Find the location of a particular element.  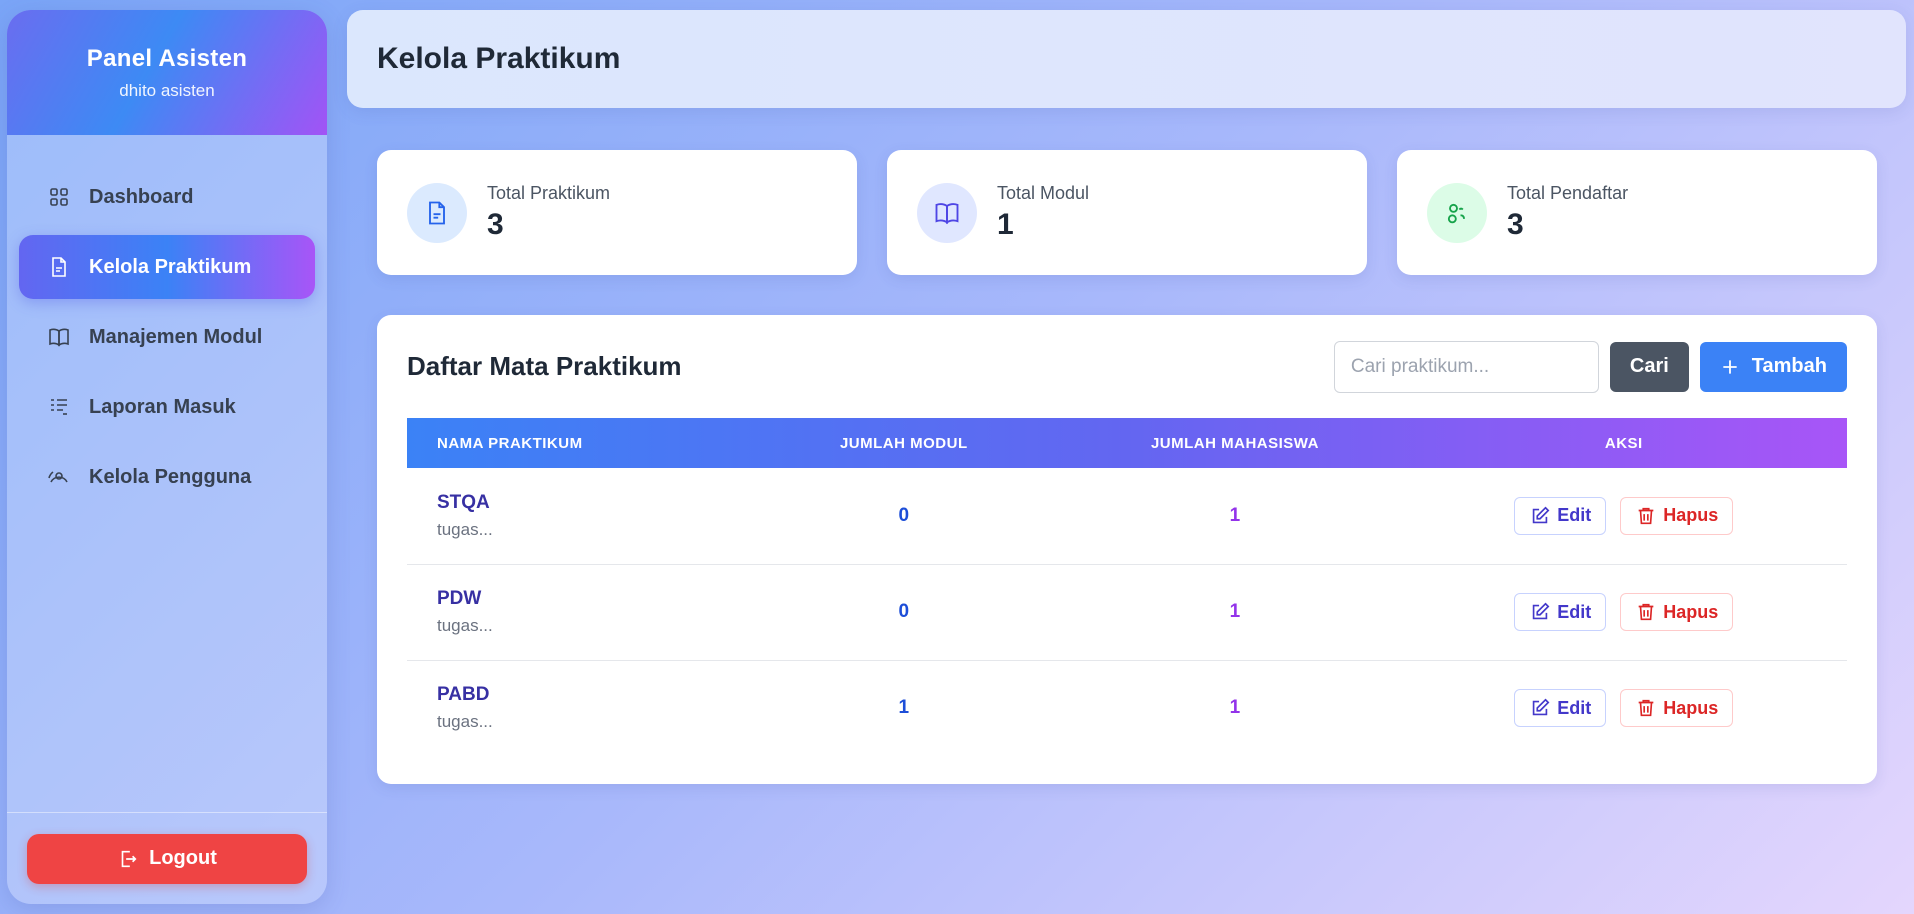

jumlah-modul: 1 is located at coordinates (904, 708).